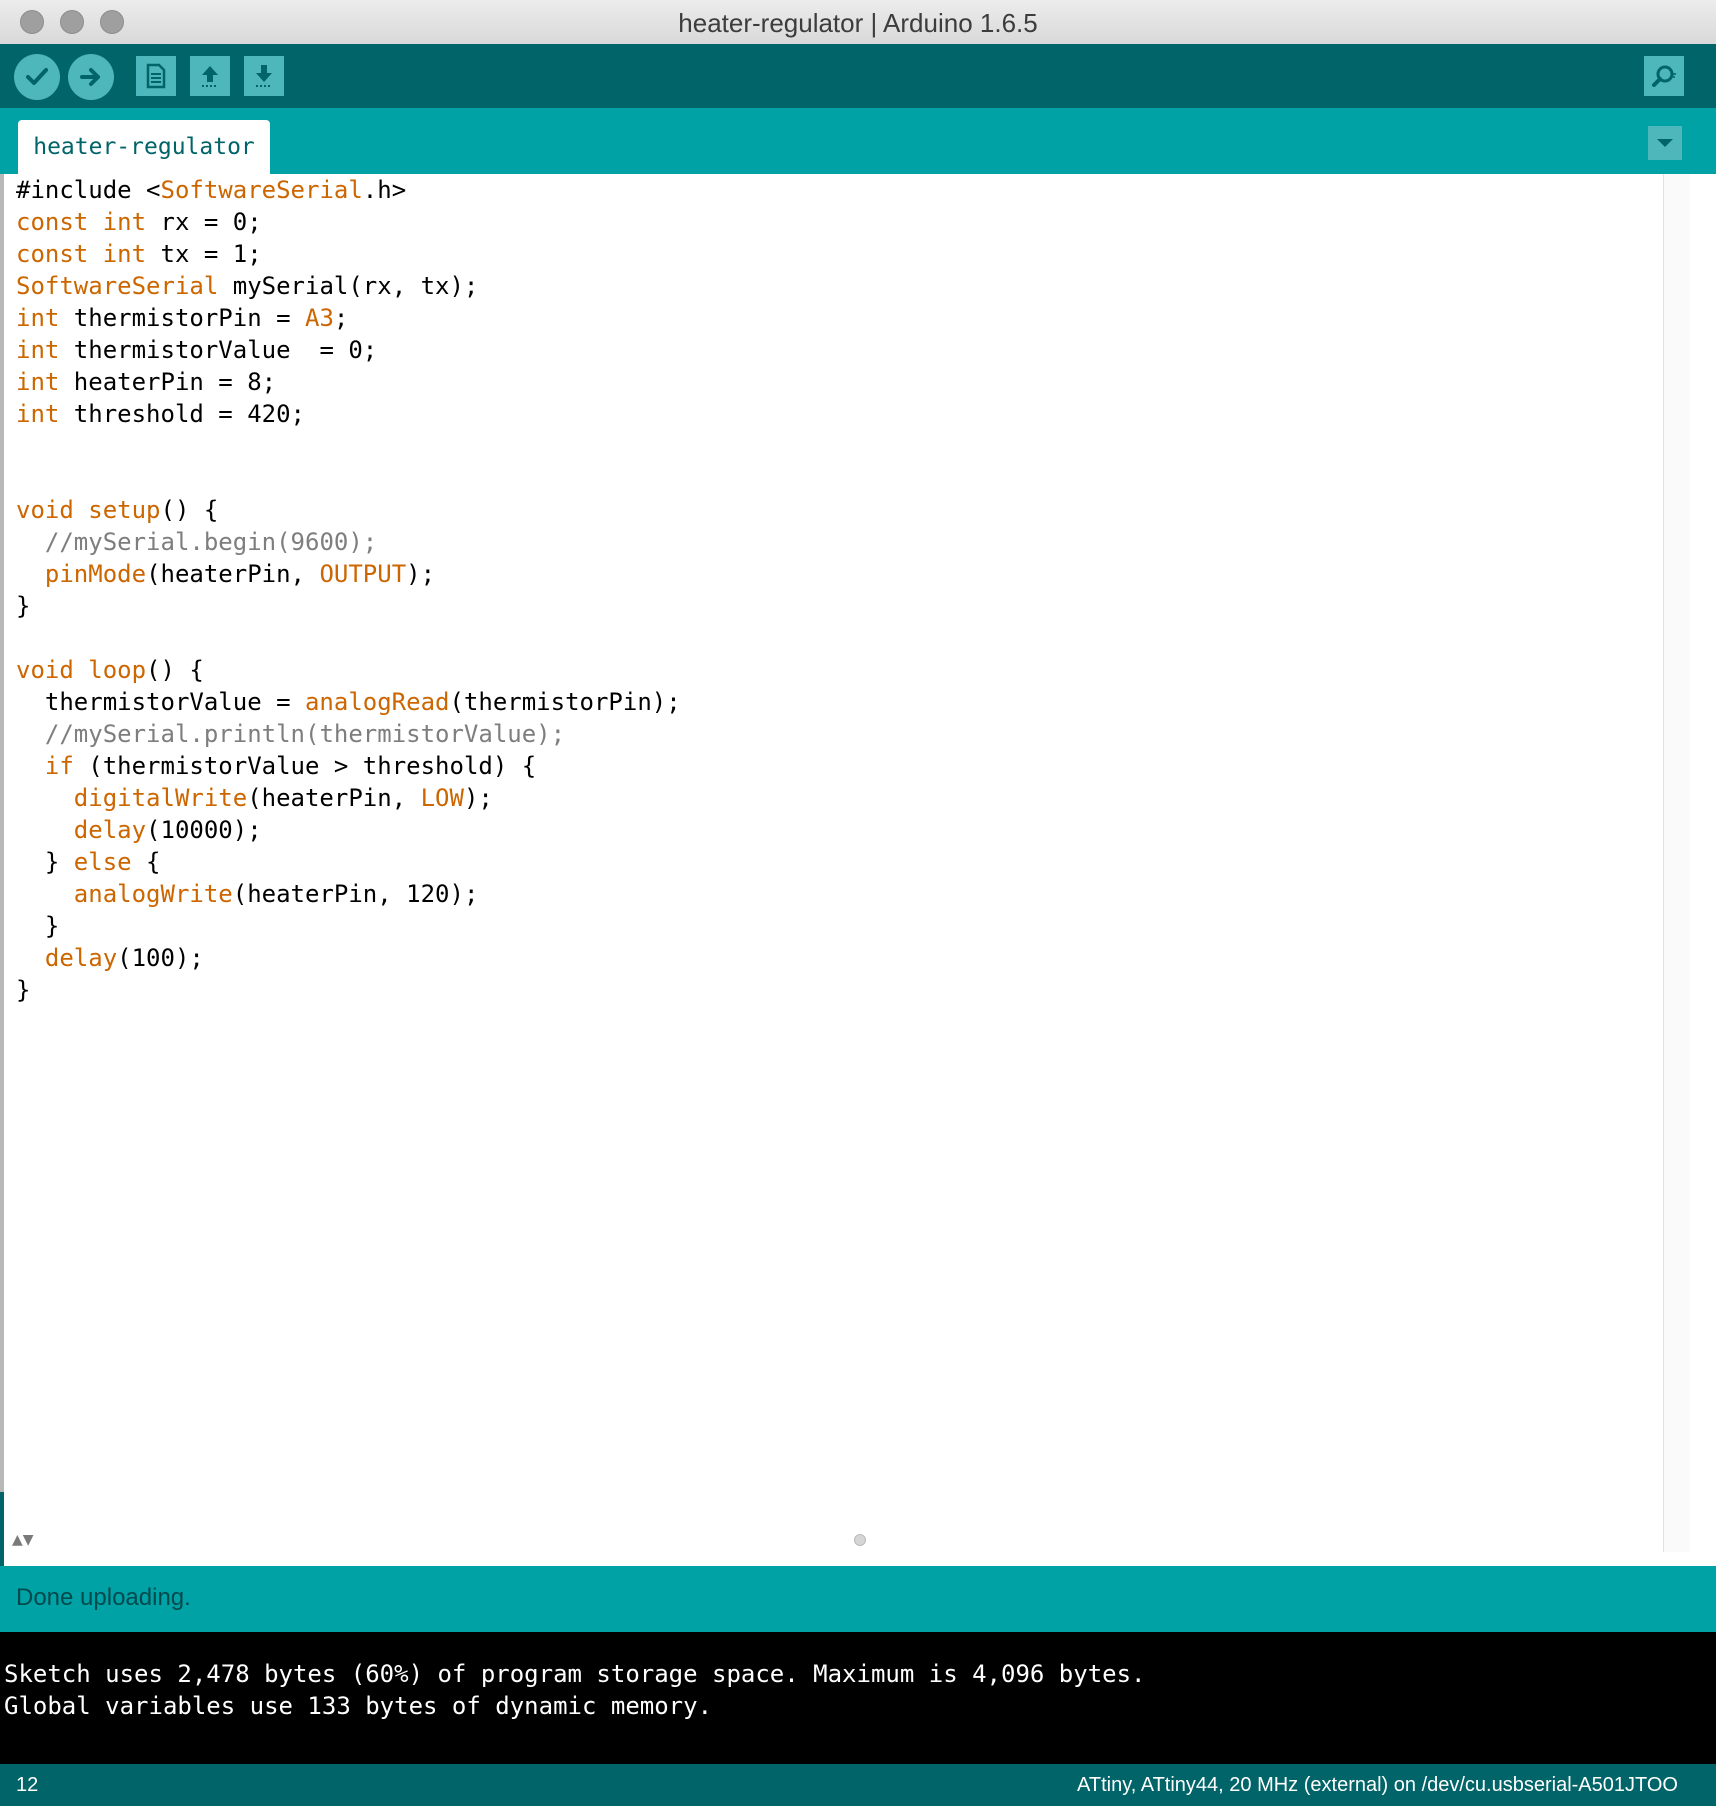  I want to click on scroll-arrows-icon: ▲▼, so click(23, 1540).